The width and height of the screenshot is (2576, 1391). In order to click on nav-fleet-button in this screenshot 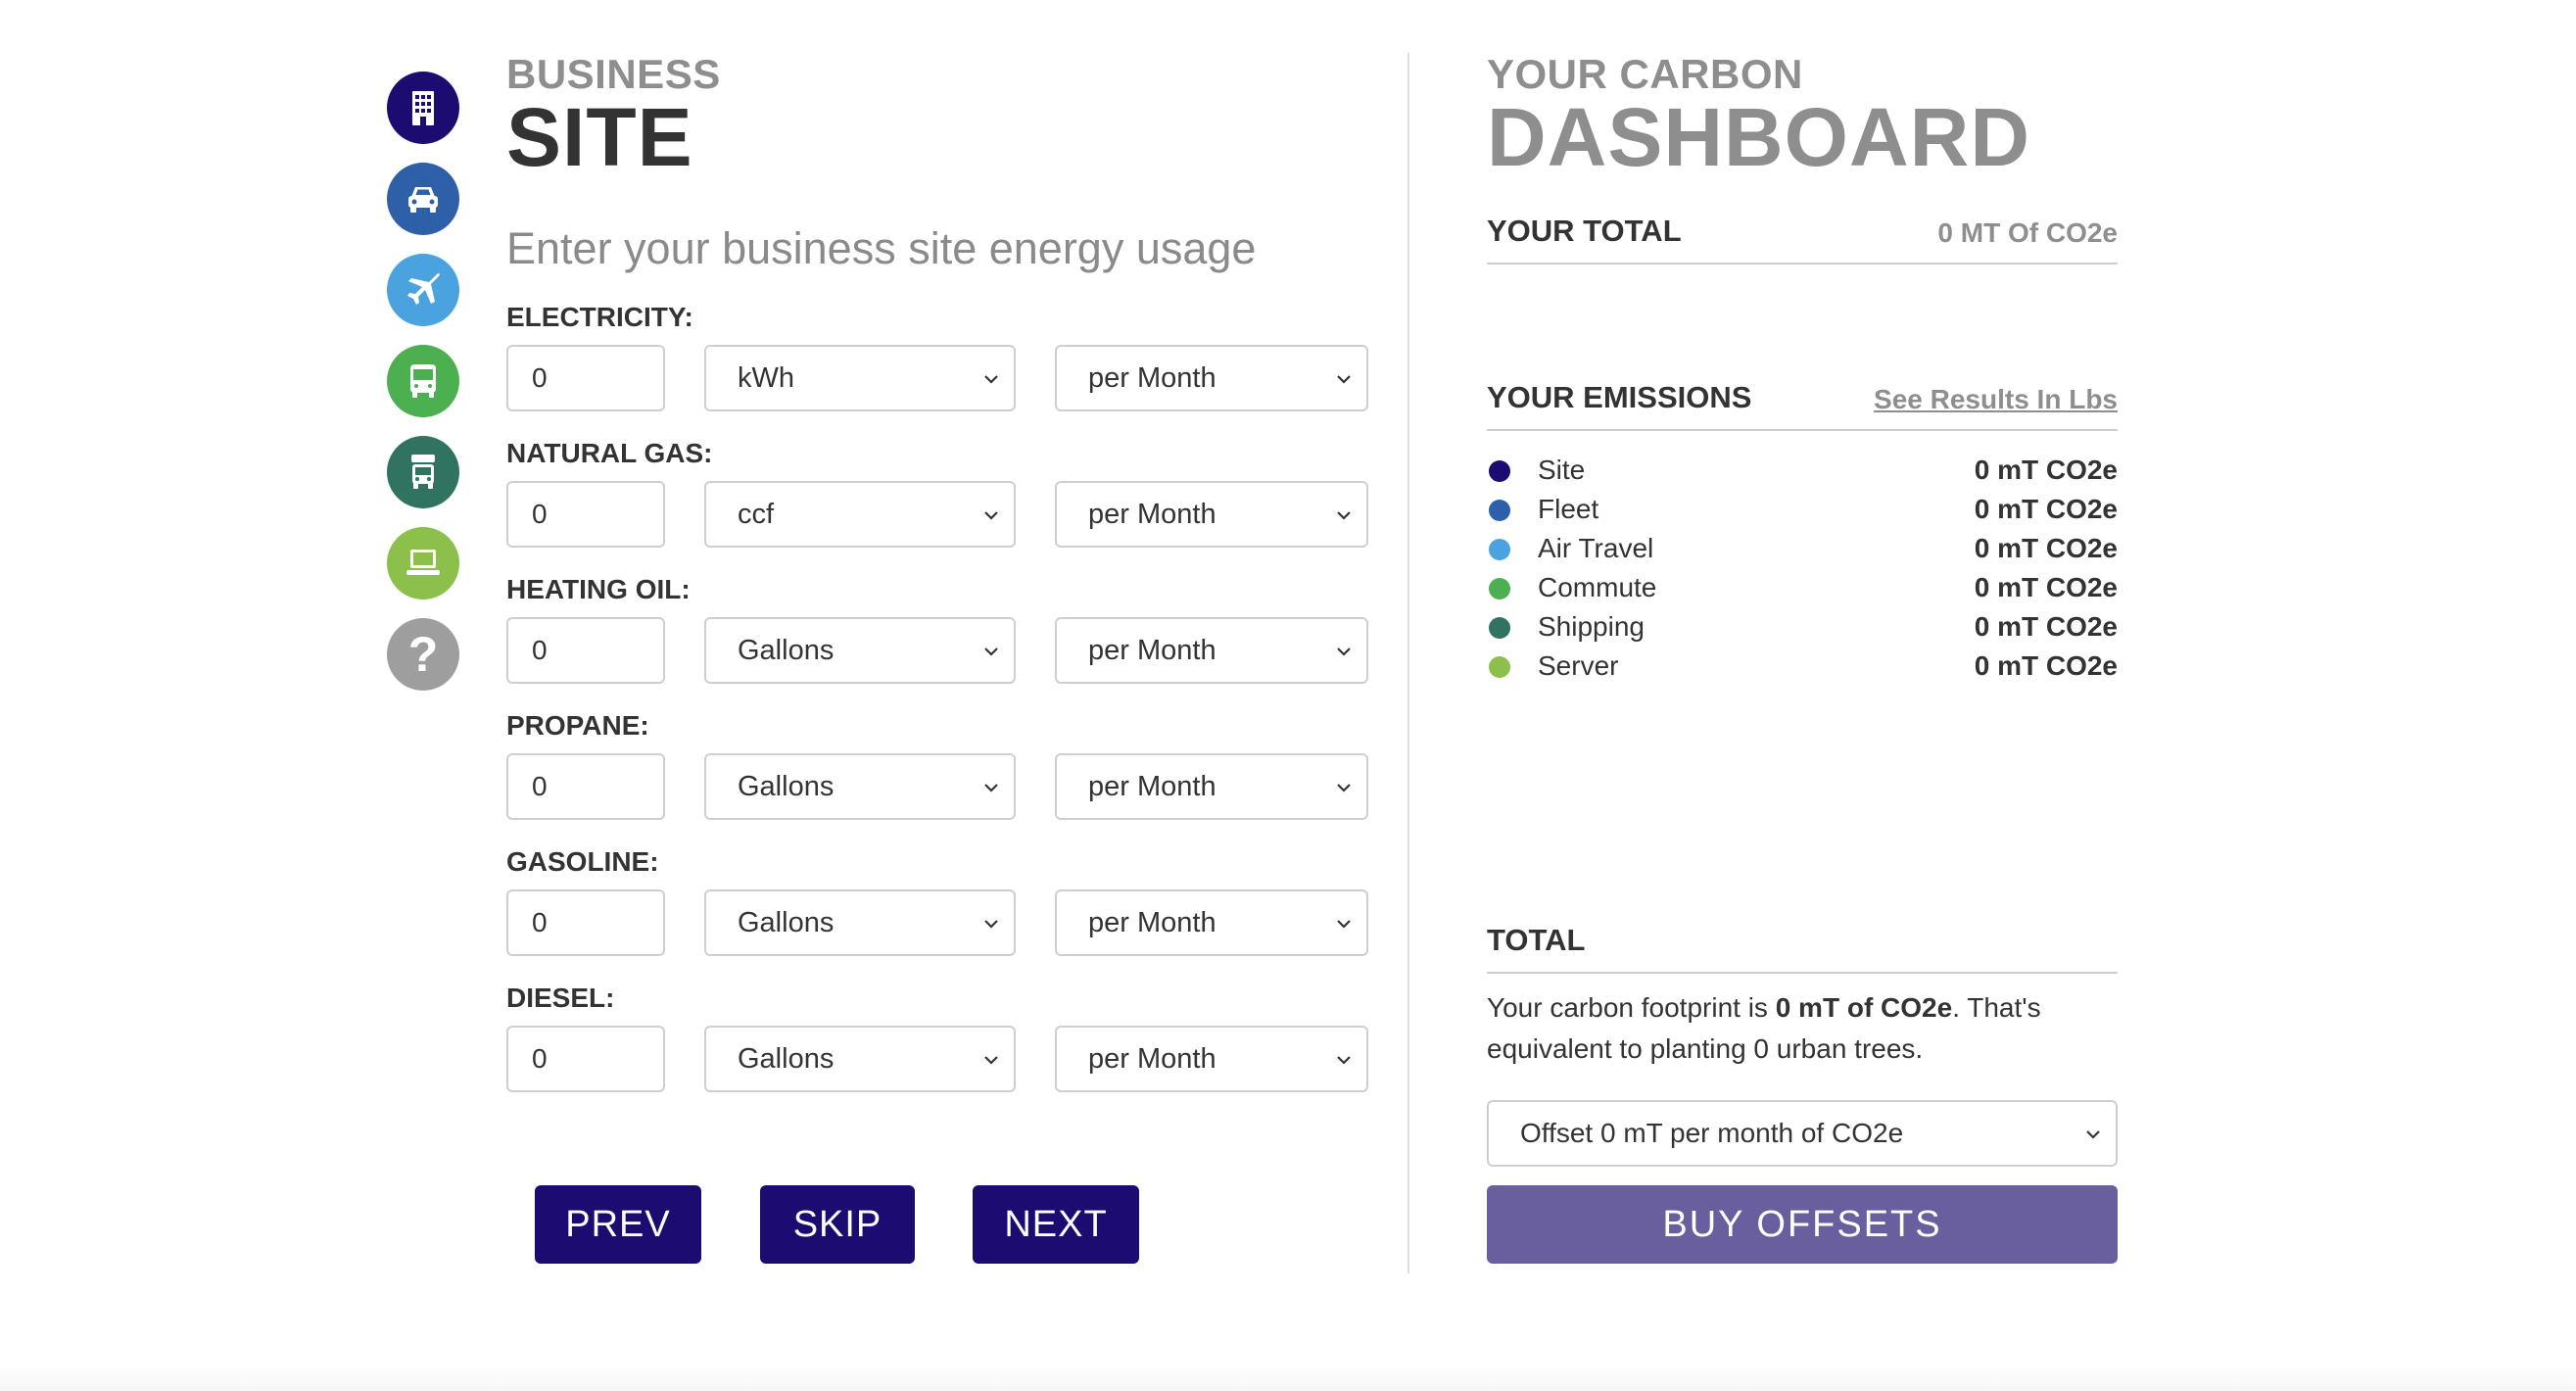, I will do `click(423, 199)`.